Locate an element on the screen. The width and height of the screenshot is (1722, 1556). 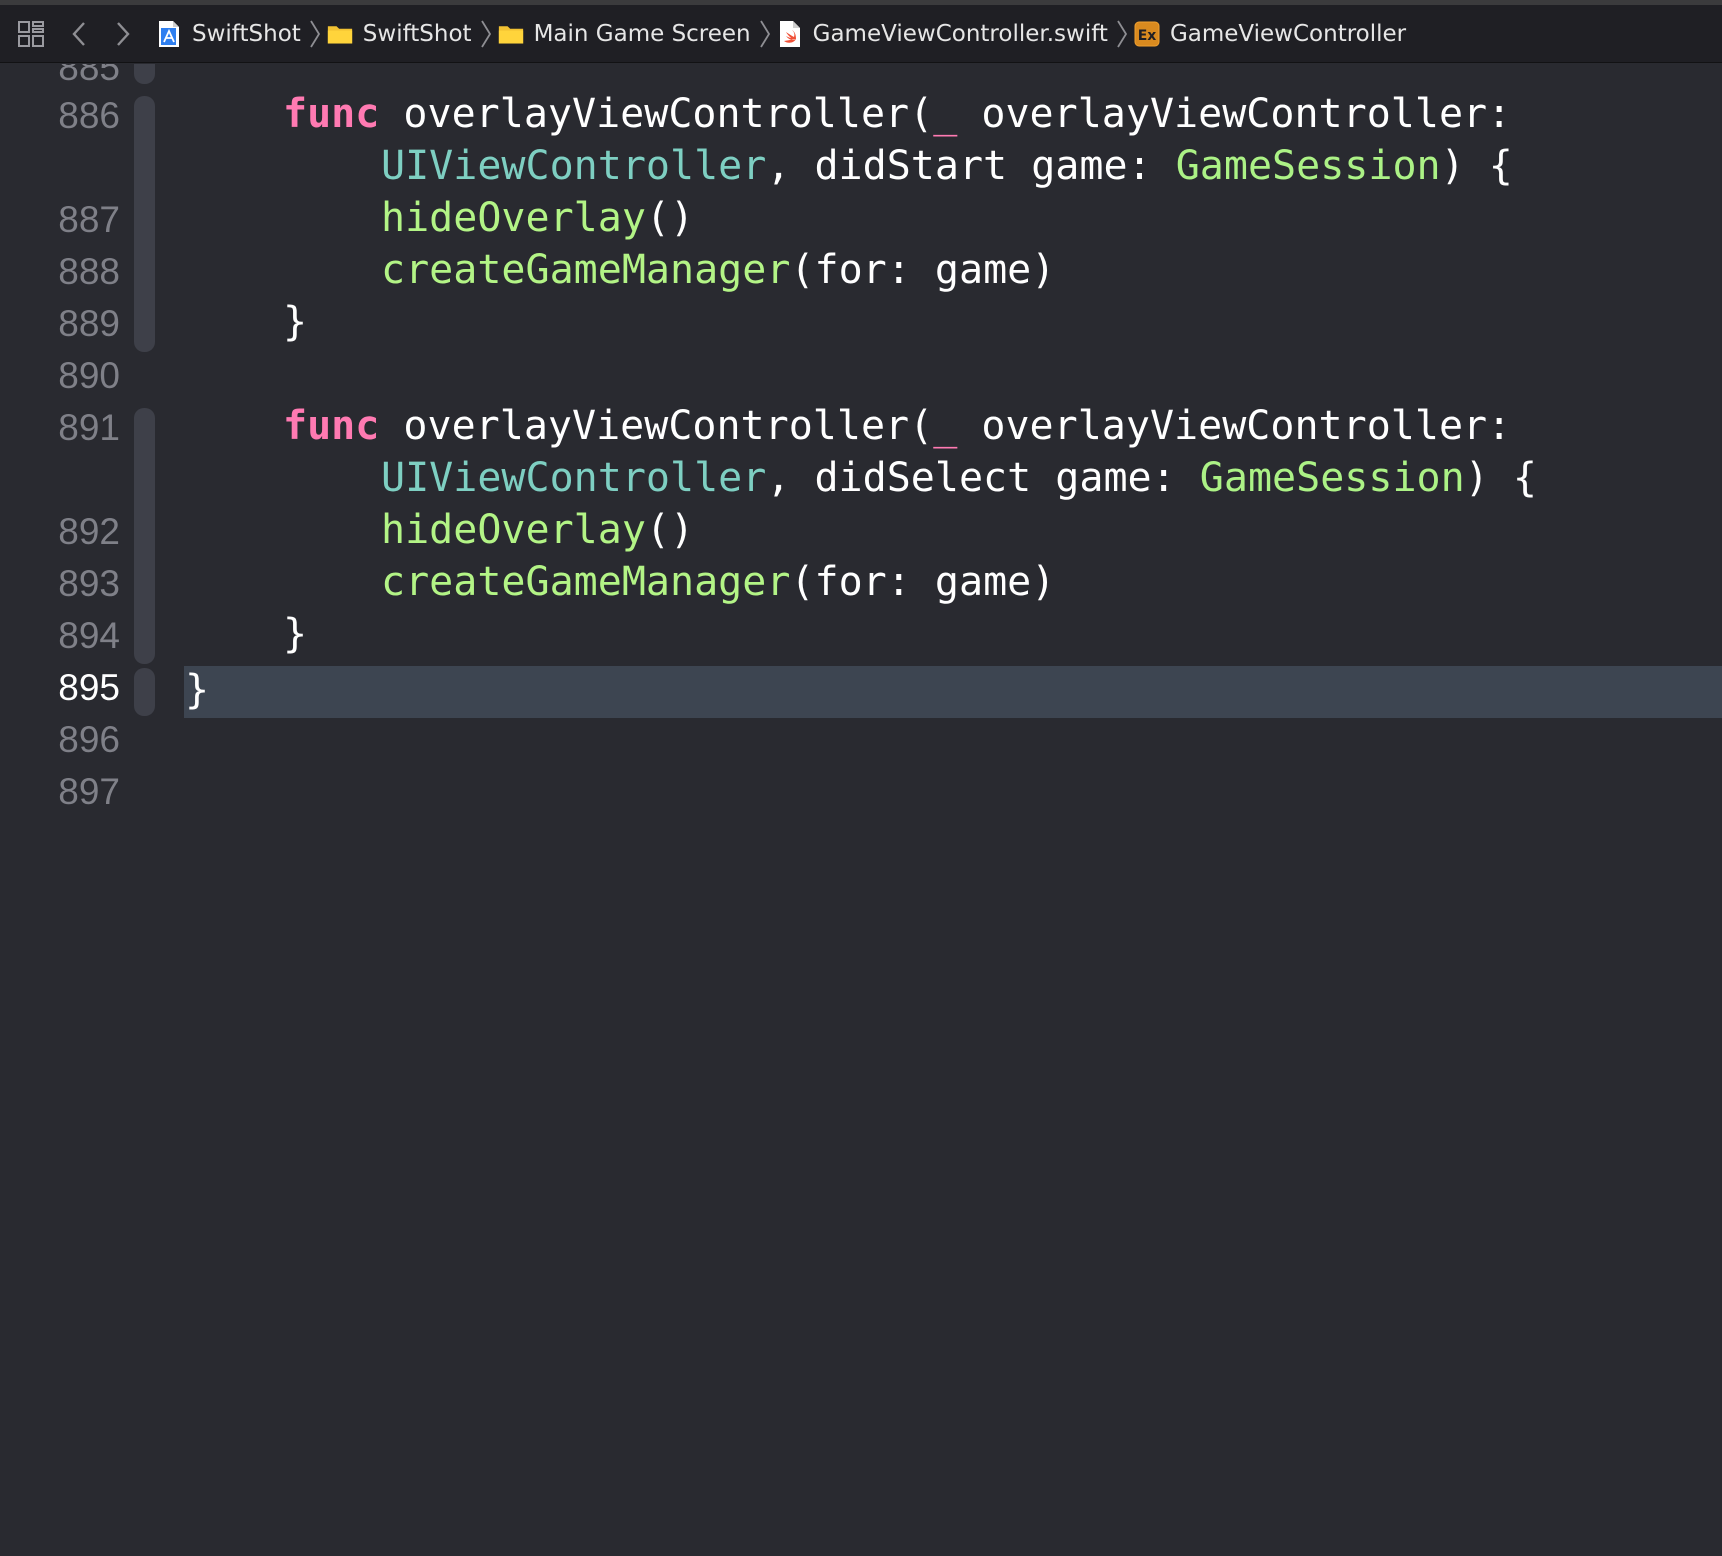
swift-file-icon is located at coordinates (790, 34).